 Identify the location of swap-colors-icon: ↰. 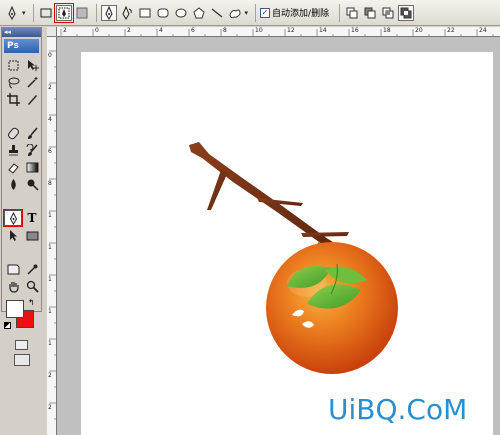
(31, 302).